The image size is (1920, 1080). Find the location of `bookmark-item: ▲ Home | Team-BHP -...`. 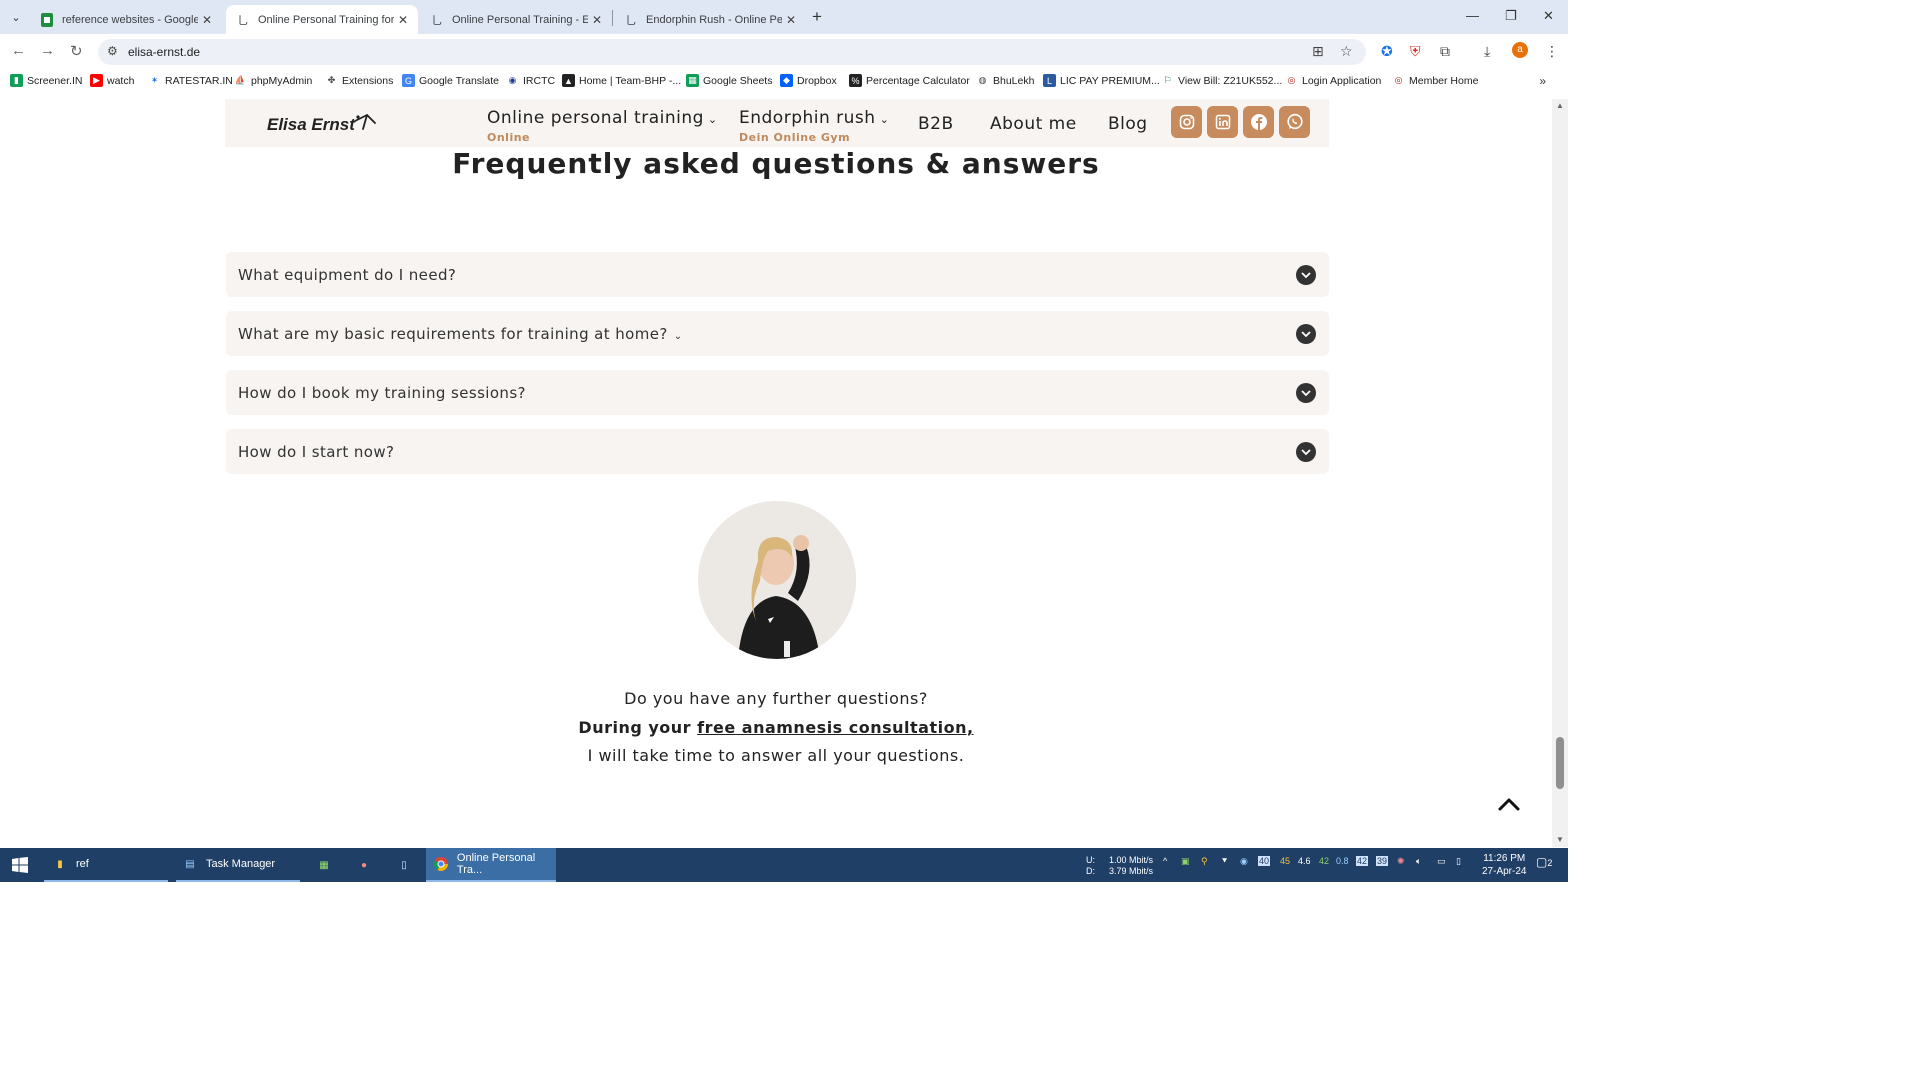

bookmark-item: ▲ Home | Team-BHP -... is located at coordinates (621, 80).